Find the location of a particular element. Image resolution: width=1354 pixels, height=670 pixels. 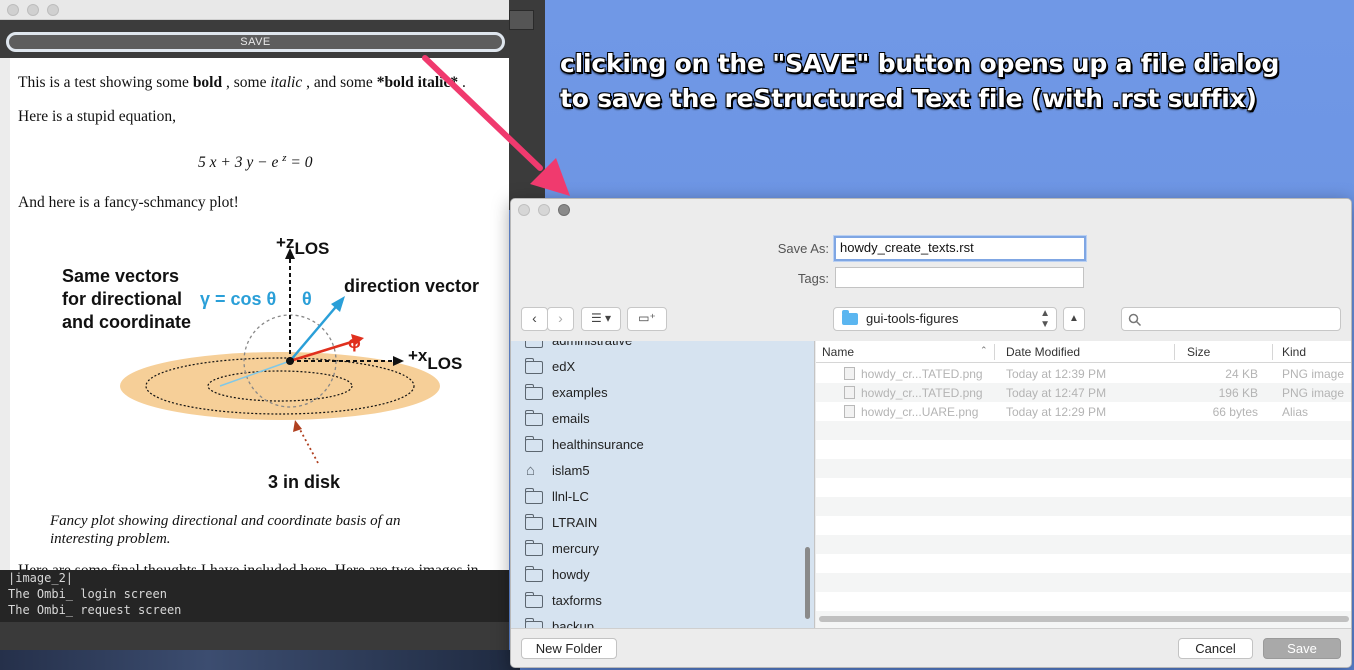

file-size: 24 KB is located at coordinates (1241, 374).